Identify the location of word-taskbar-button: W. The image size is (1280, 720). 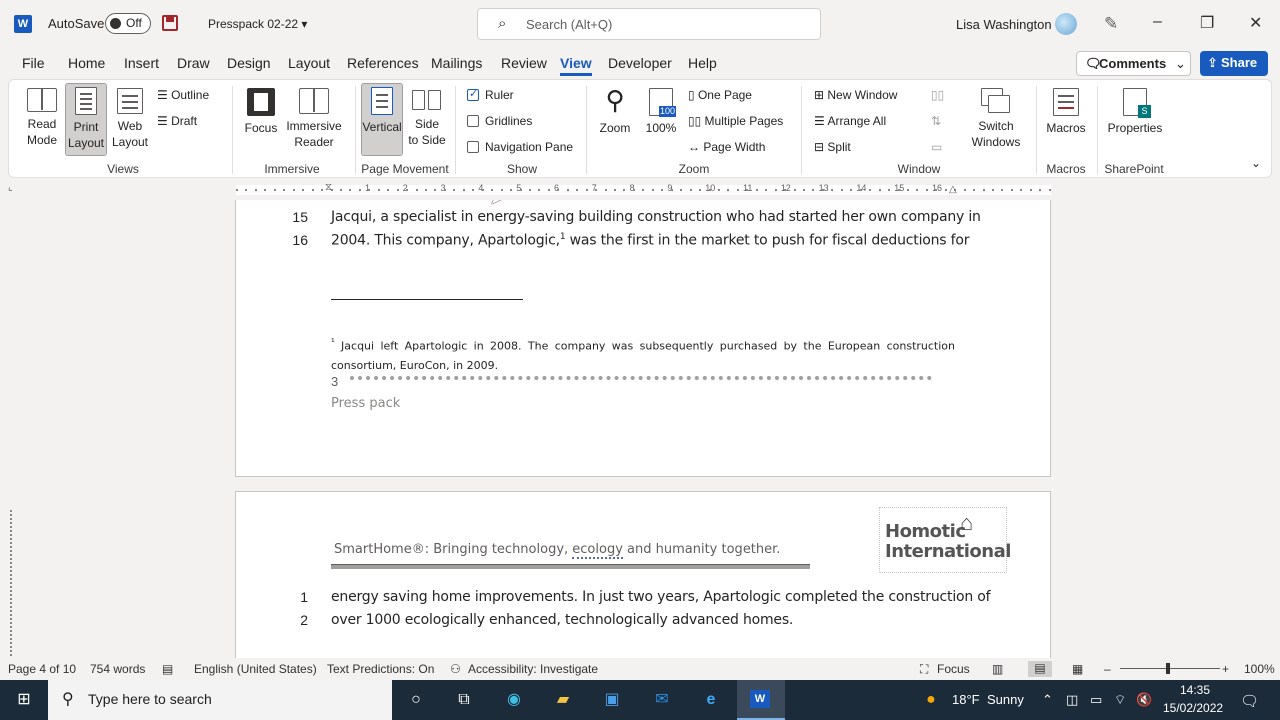
(761, 700).